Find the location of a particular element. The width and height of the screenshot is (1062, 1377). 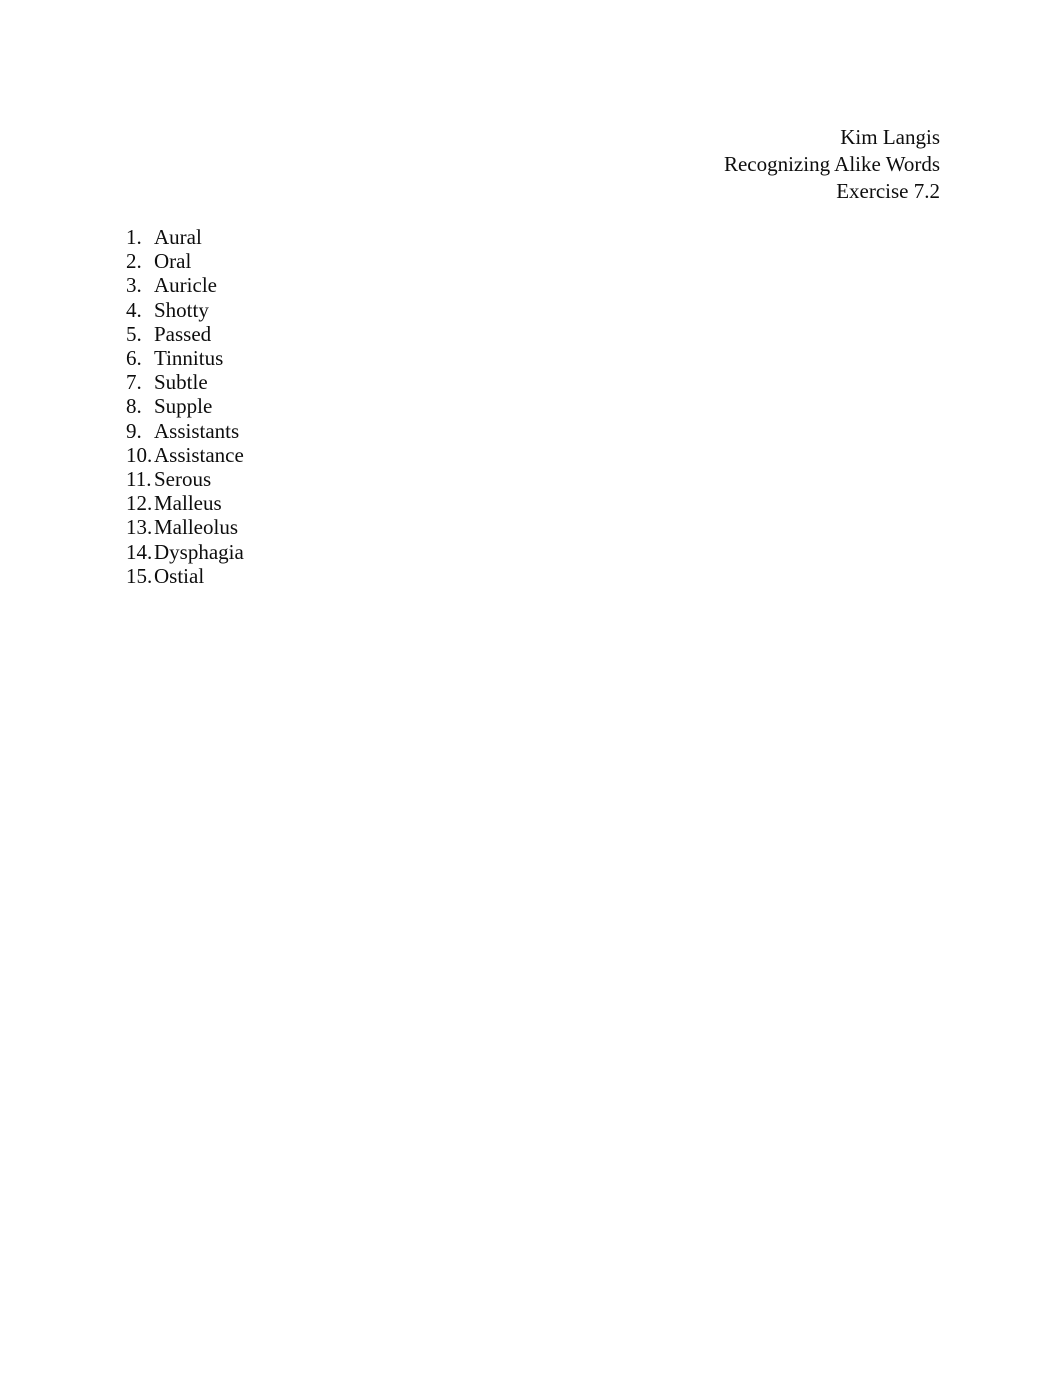

list-item: 14. Dysphagia is located at coordinates (185, 552).